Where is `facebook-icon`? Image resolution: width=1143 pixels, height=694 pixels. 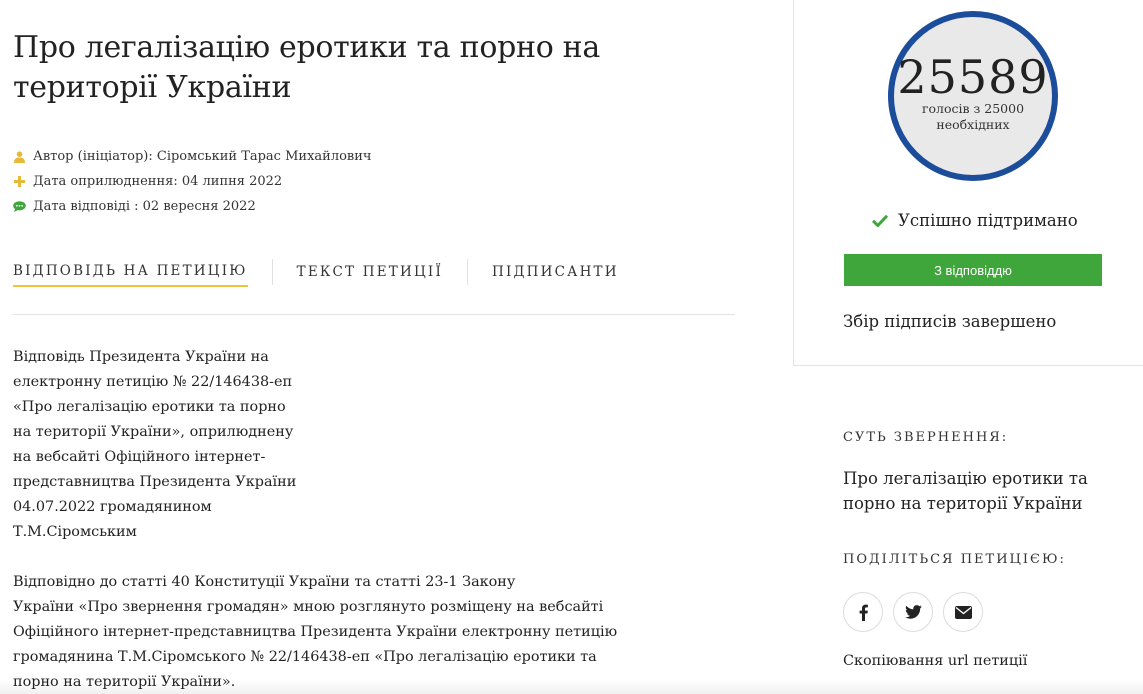
facebook-icon is located at coordinates (863, 612).